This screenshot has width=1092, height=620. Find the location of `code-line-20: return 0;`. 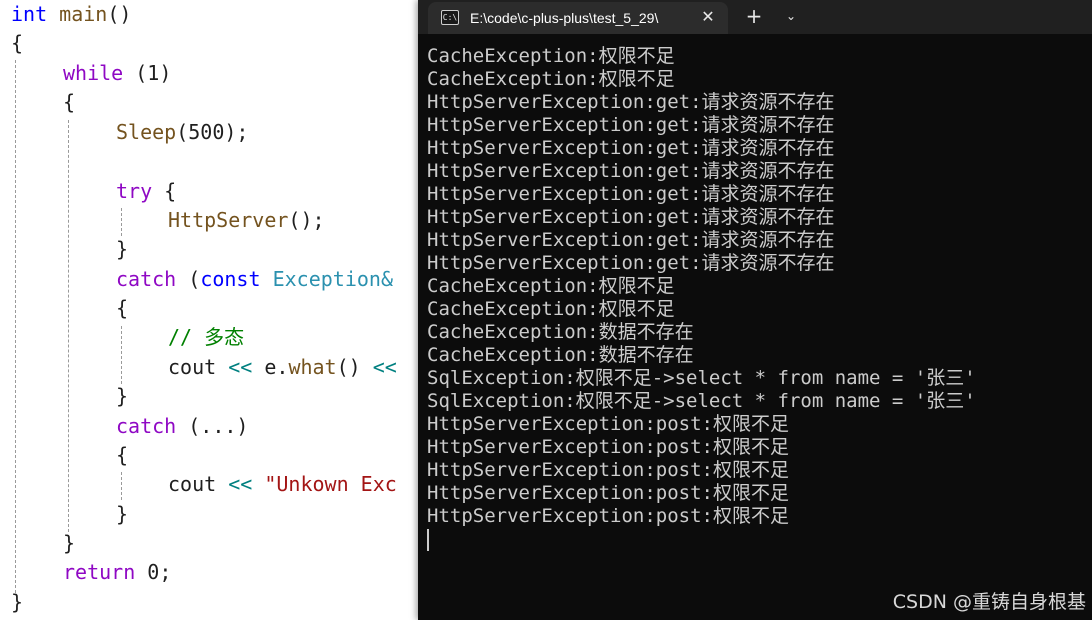

code-line-20: return 0; is located at coordinates (117, 572).